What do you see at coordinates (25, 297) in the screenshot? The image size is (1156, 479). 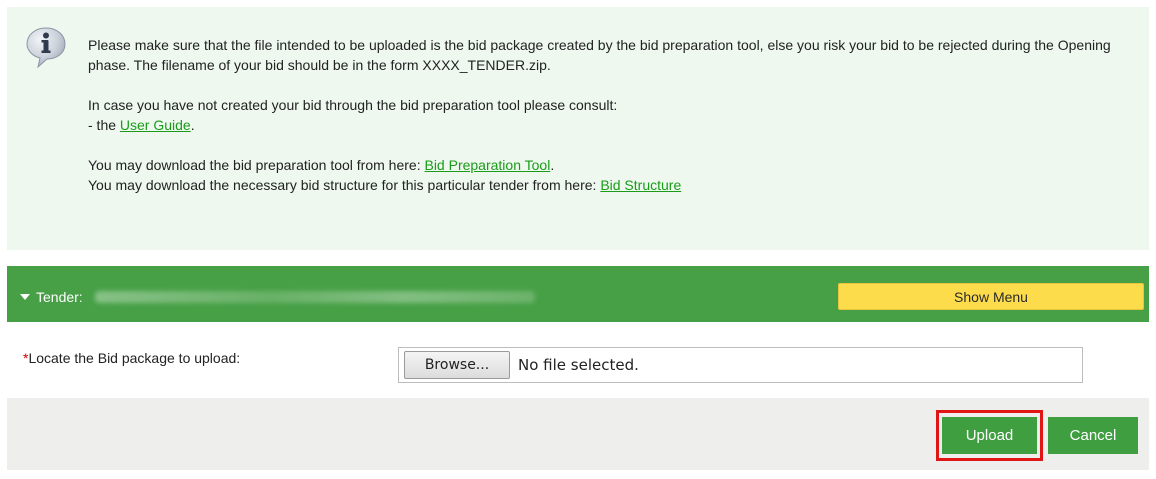 I see `caret-down-icon` at bounding box center [25, 297].